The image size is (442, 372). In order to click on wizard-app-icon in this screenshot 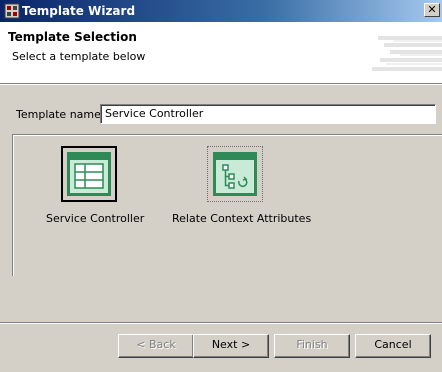, I will do `click(12, 11)`.